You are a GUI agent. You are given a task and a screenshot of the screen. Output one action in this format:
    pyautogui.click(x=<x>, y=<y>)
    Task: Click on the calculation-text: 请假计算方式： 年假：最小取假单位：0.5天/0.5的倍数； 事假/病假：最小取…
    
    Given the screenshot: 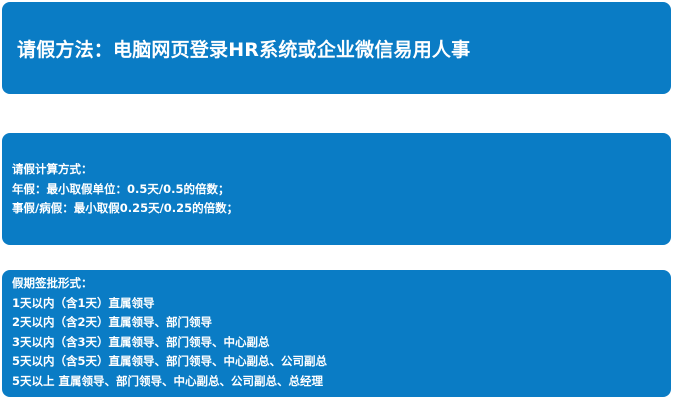 What is the action you would take?
    pyautogui.click(x=125, y=189)
    